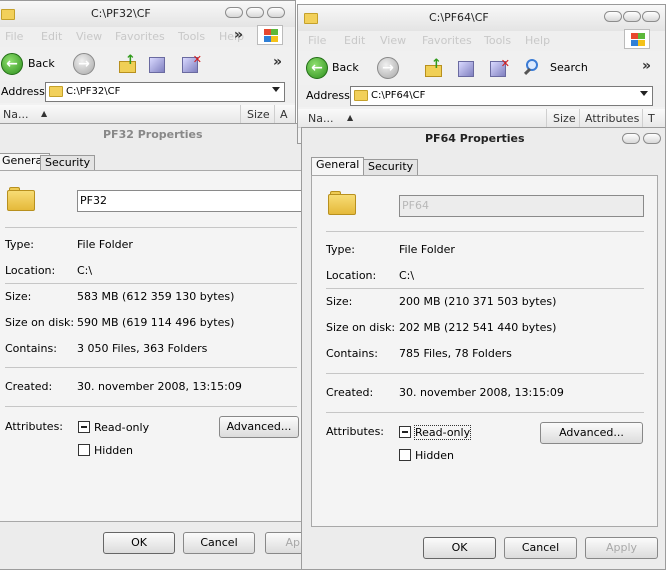  Describe the element at coordinates (612, 118) in the screenshot. I see `column-attributes: Attributes` at that location.